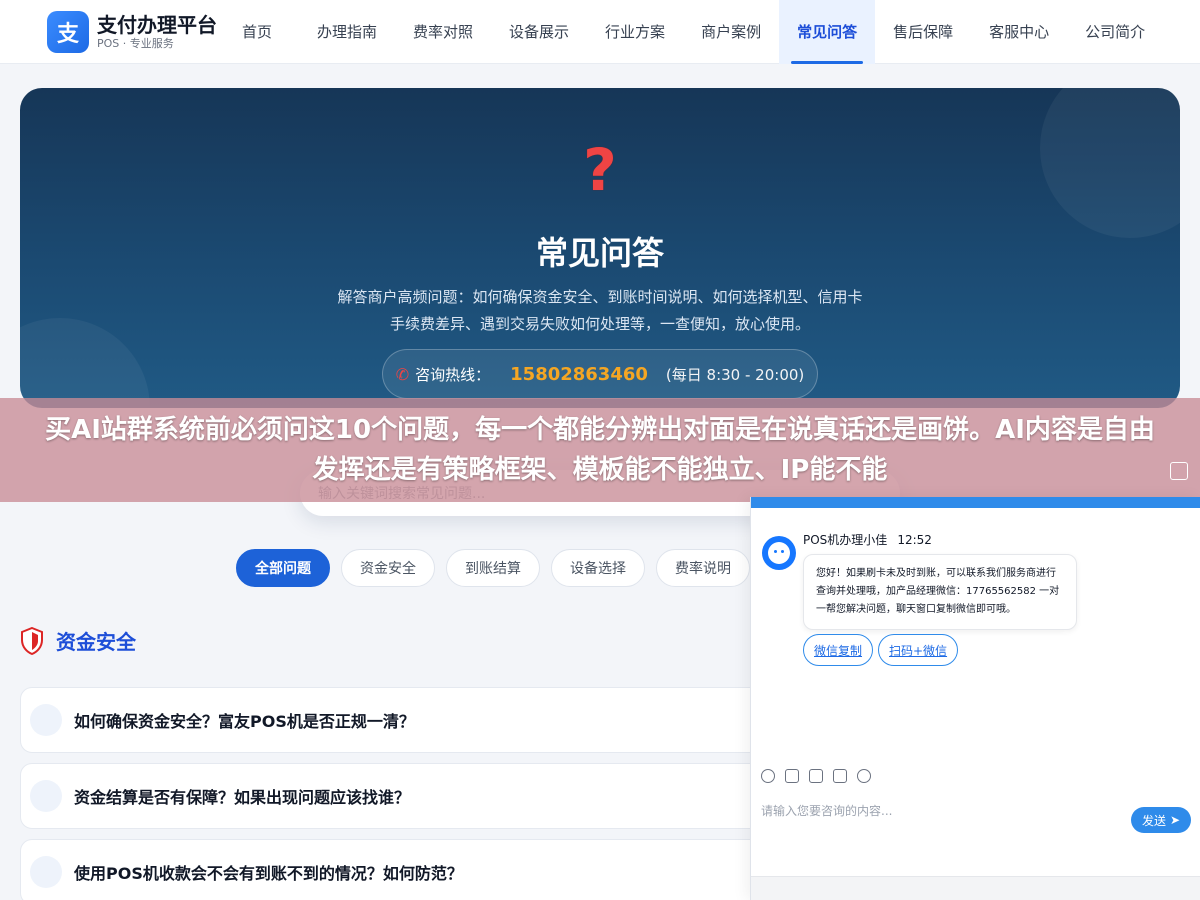  What do you see at coordinates (157, 24) in the screenshot?
I see `brand-title: 支付办理平台` at bounding box center [157, 24].